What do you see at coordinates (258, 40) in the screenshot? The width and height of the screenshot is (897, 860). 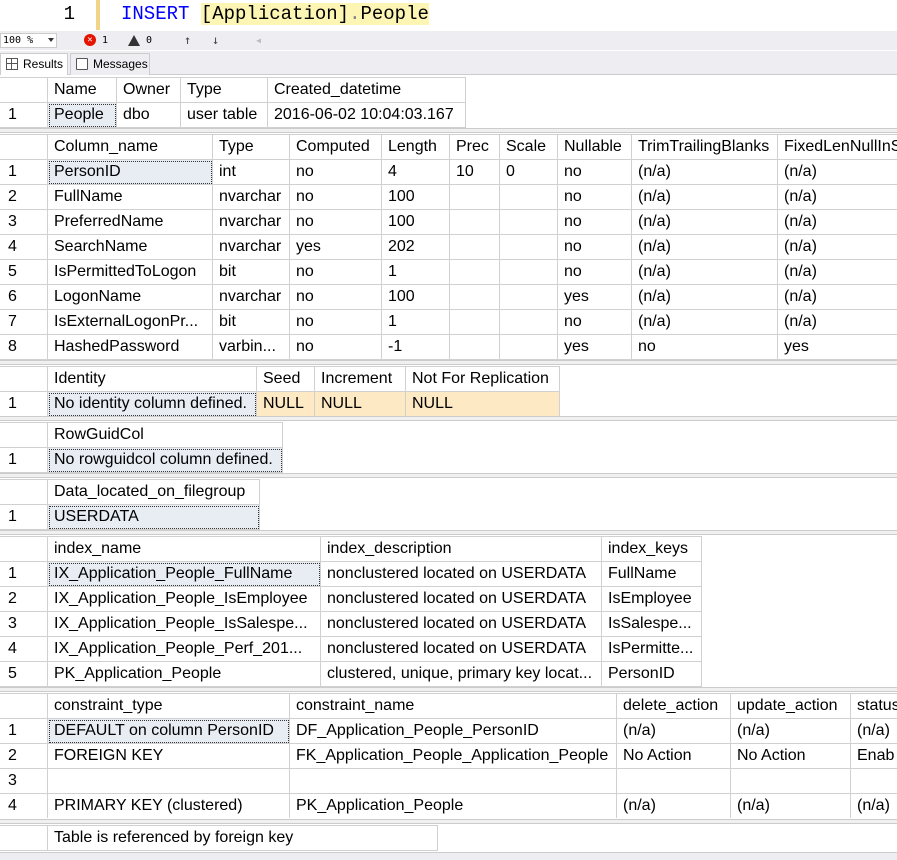 I see `arrow-left-icon: ◂` at bounding box center [258, 40].